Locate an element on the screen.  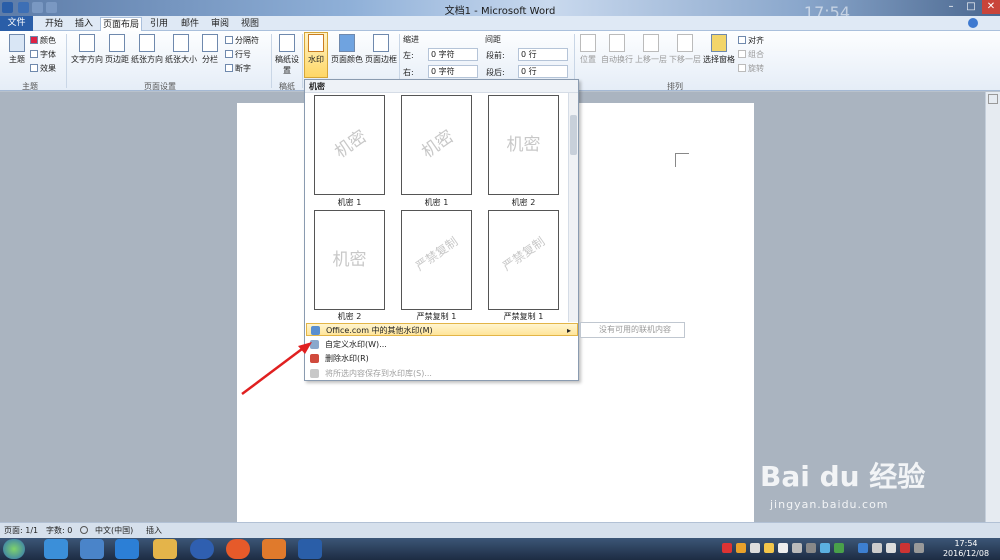
spacing-before-input: 0 行 is located at coordinates (543, 54).